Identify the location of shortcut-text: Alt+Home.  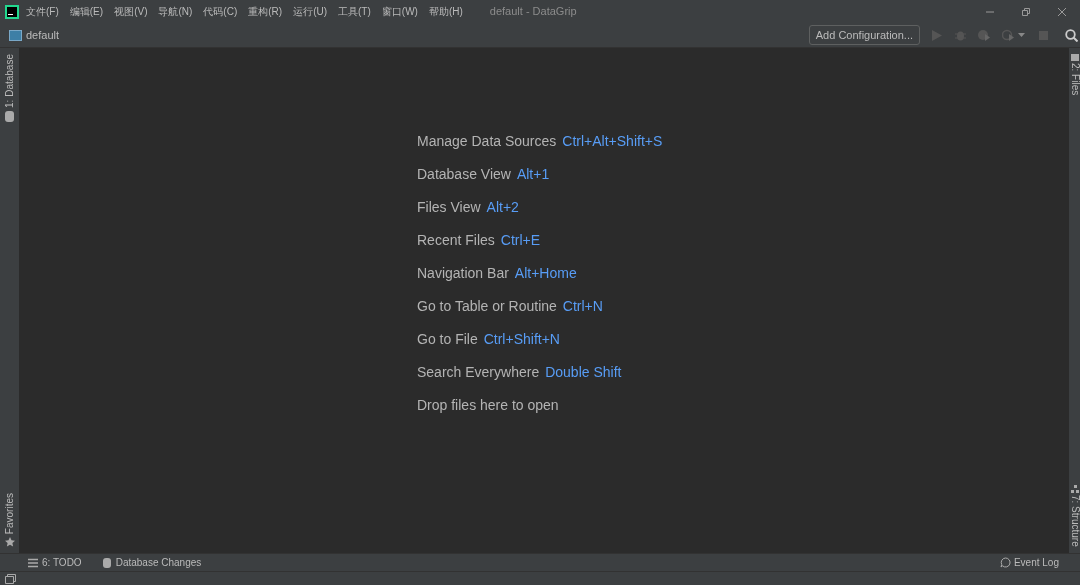
(545, 273).